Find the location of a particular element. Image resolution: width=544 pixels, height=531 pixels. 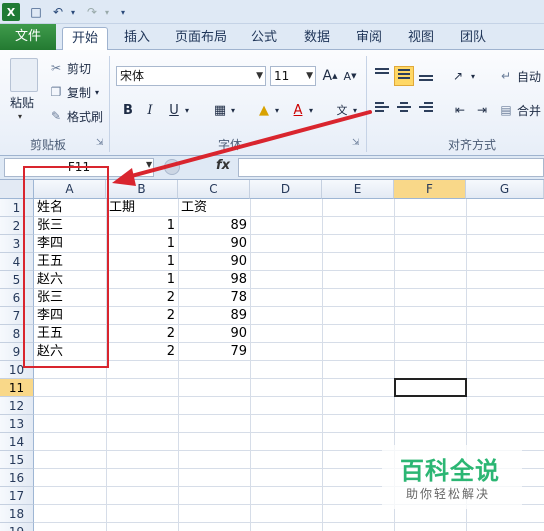

tab-formulas: 公式 is located at coordinates (264, 38).